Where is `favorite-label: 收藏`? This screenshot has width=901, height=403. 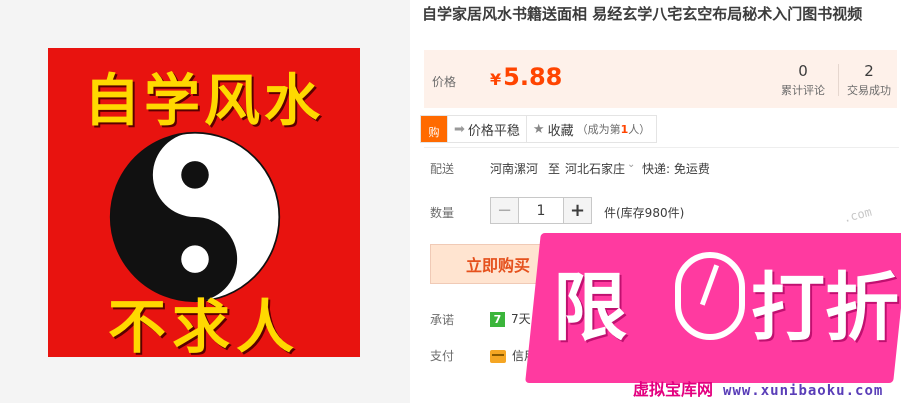 favorite-label: 收藏 is located at coordinates (560, 131).